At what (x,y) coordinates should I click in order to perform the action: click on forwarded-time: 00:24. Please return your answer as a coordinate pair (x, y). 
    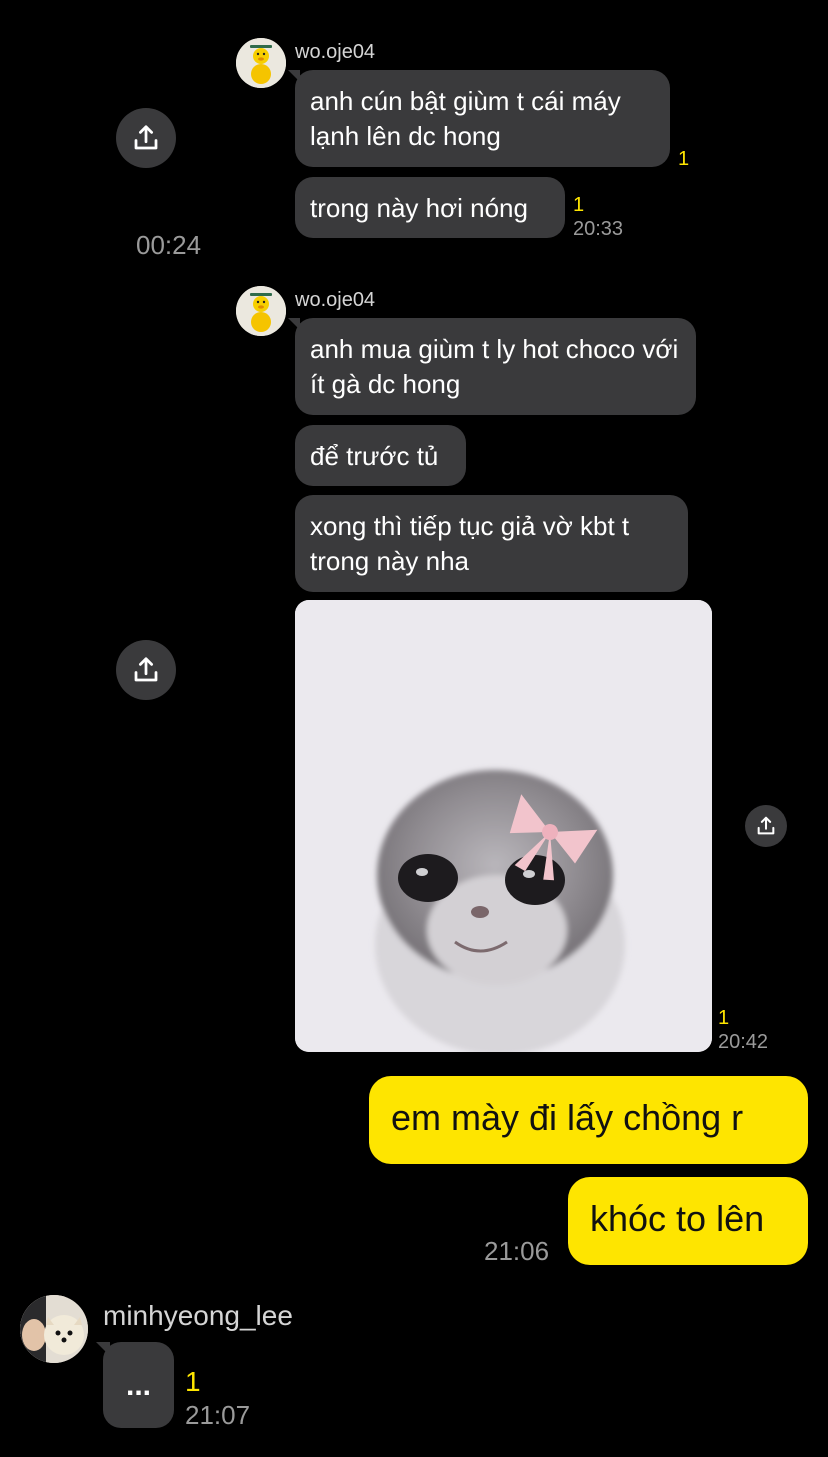
    Looking at the image, I should click on (169, 245).